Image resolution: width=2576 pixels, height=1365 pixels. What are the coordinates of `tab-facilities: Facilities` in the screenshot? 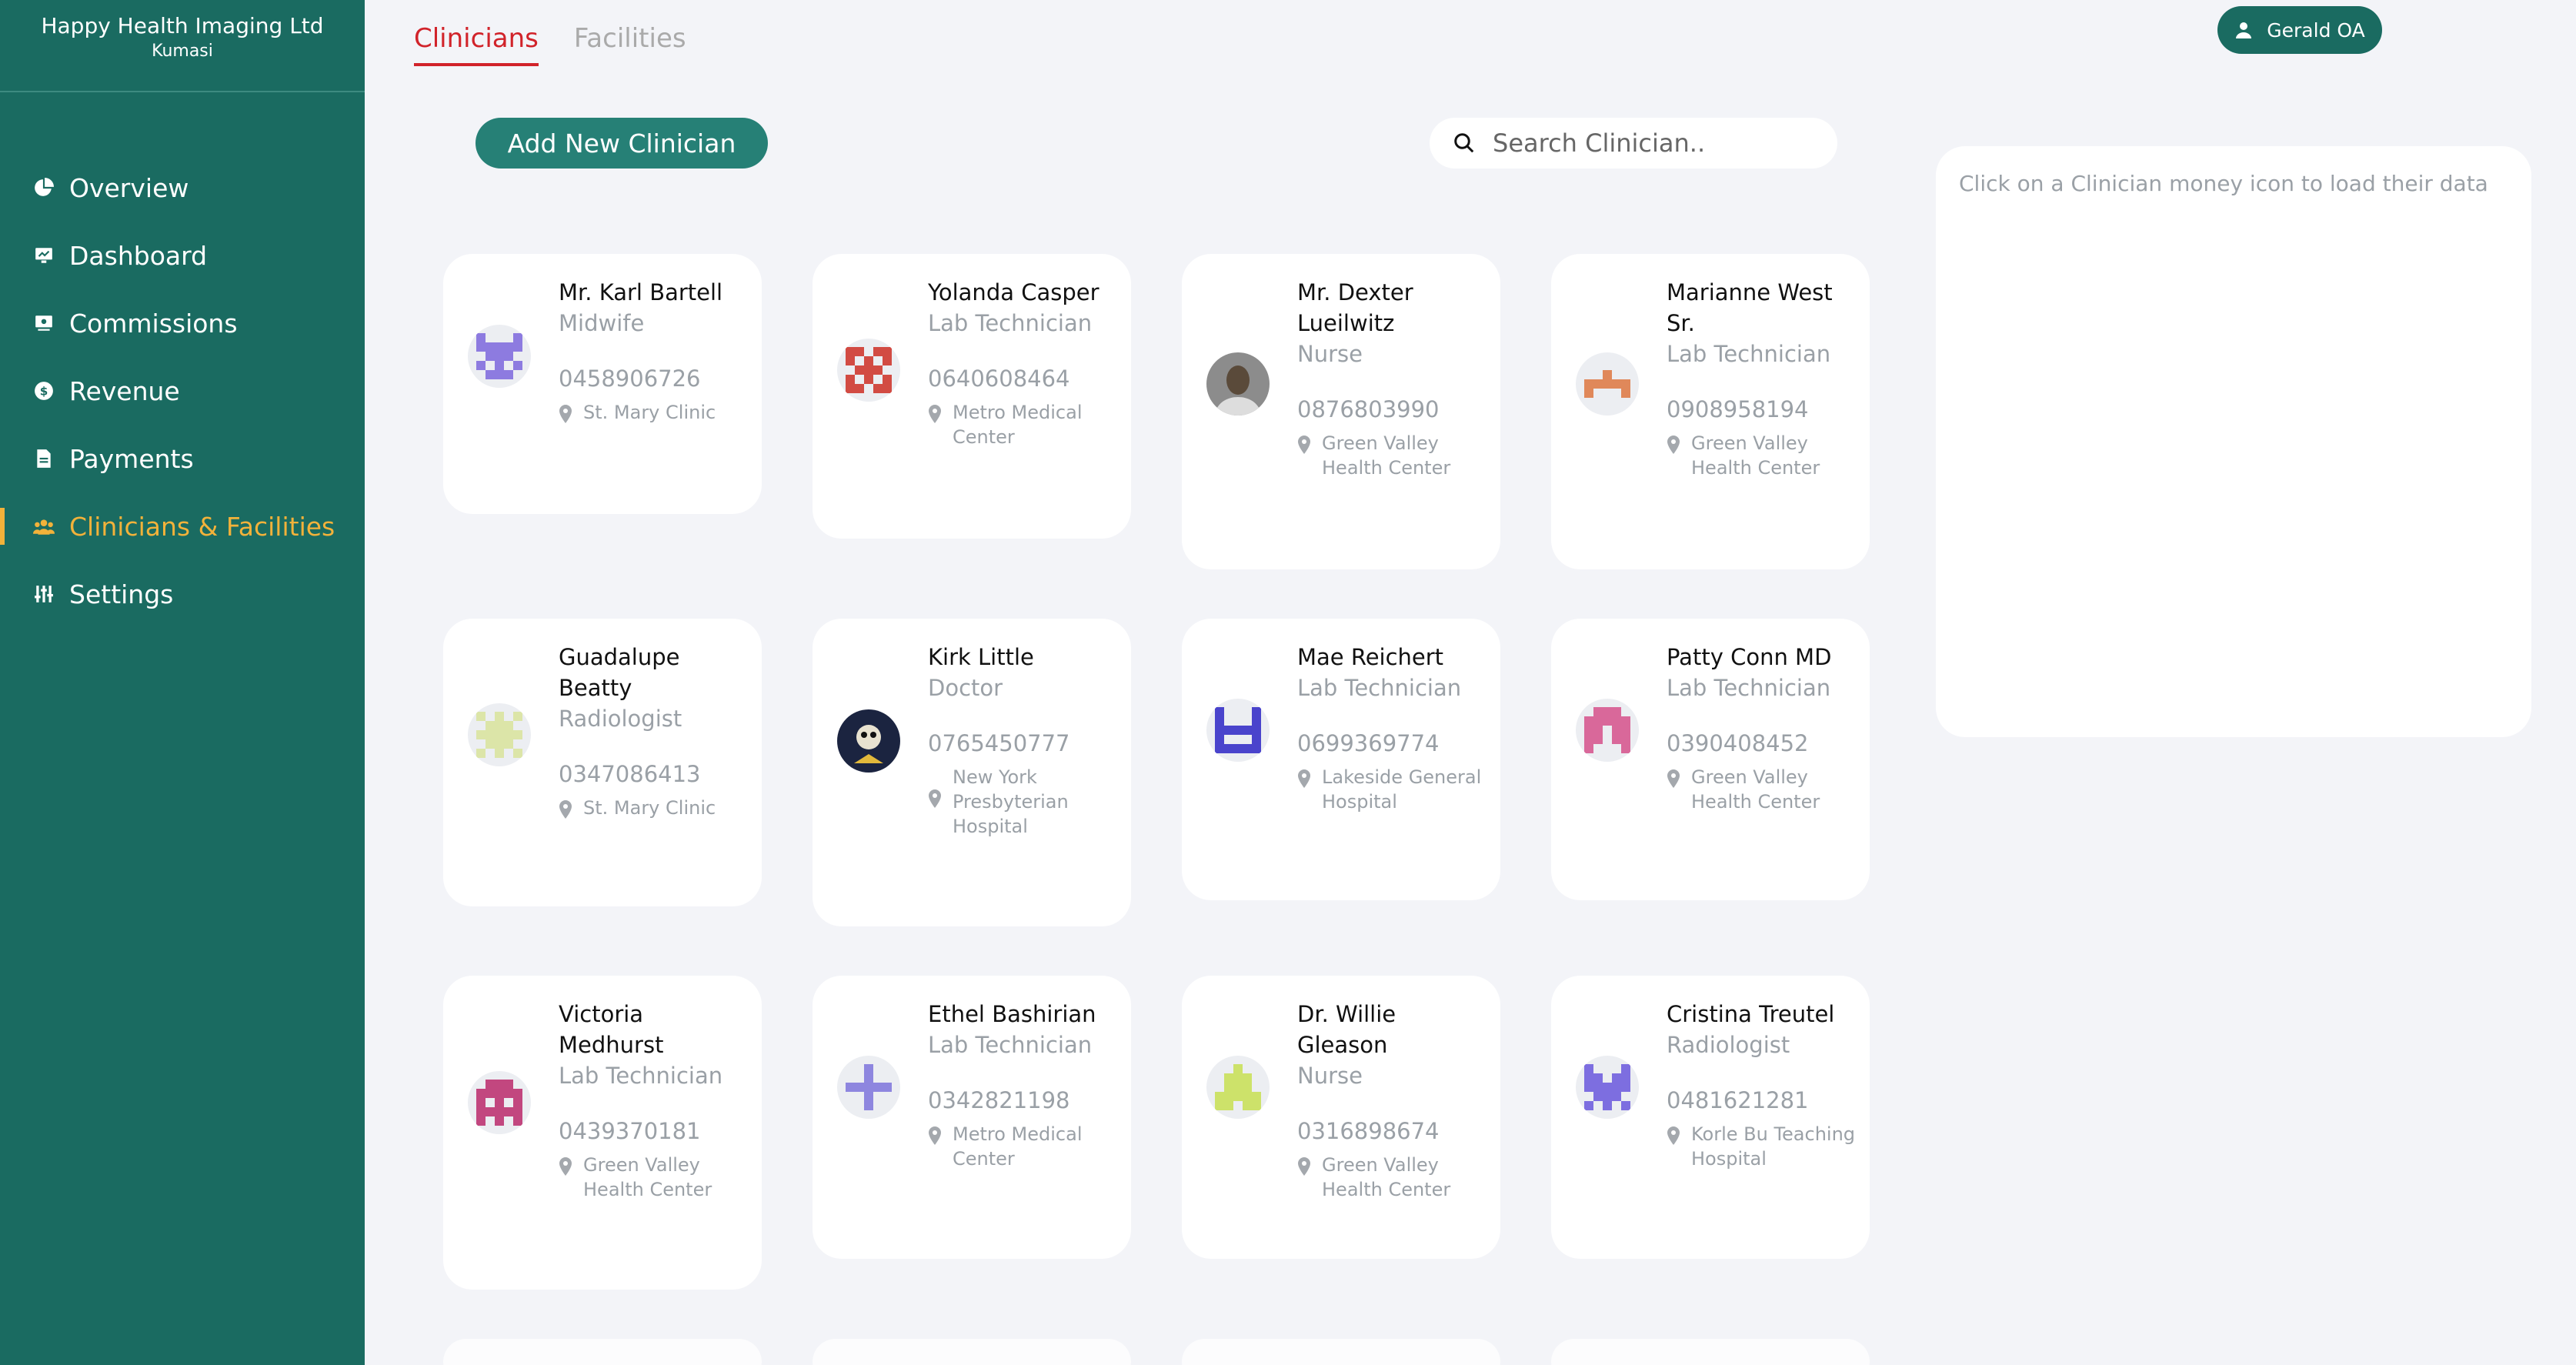 It's located at (630, 44).